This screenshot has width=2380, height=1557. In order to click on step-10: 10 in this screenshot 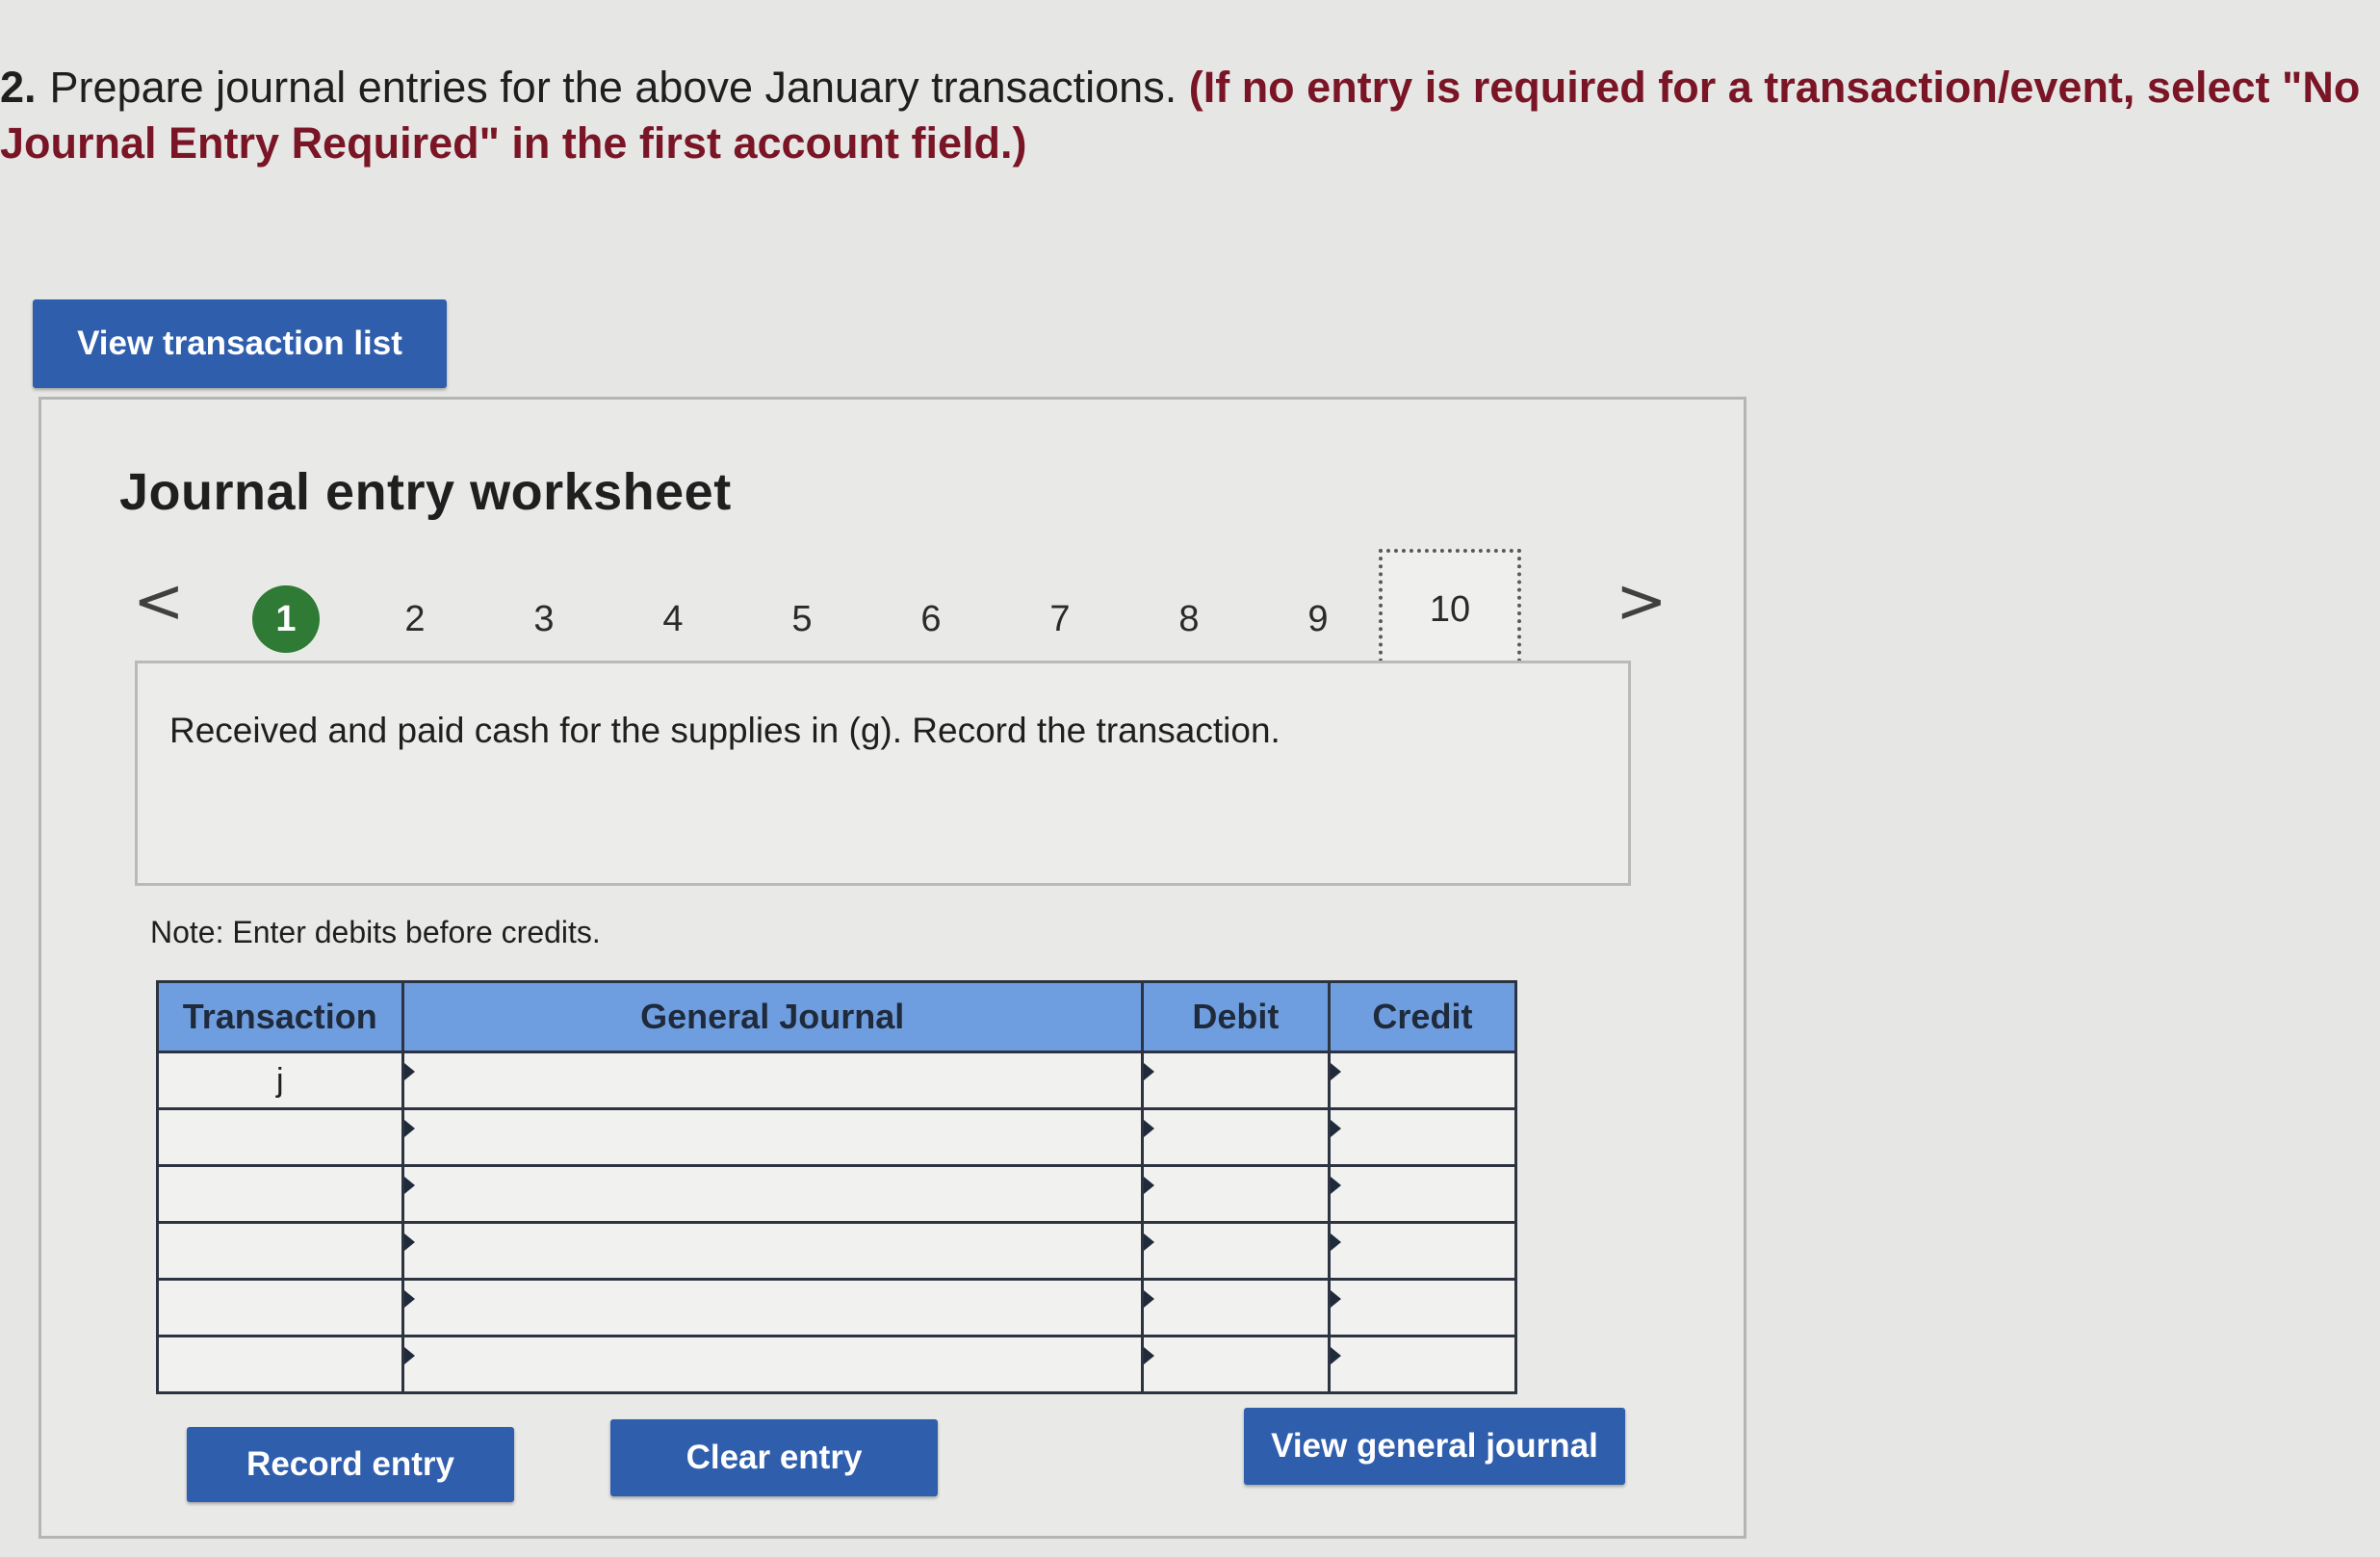, I will do `click(1450, 609)`.